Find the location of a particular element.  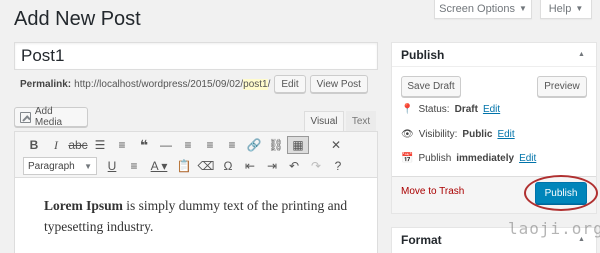

align-left-icon: ≡ is located at coordinates (188, 145).